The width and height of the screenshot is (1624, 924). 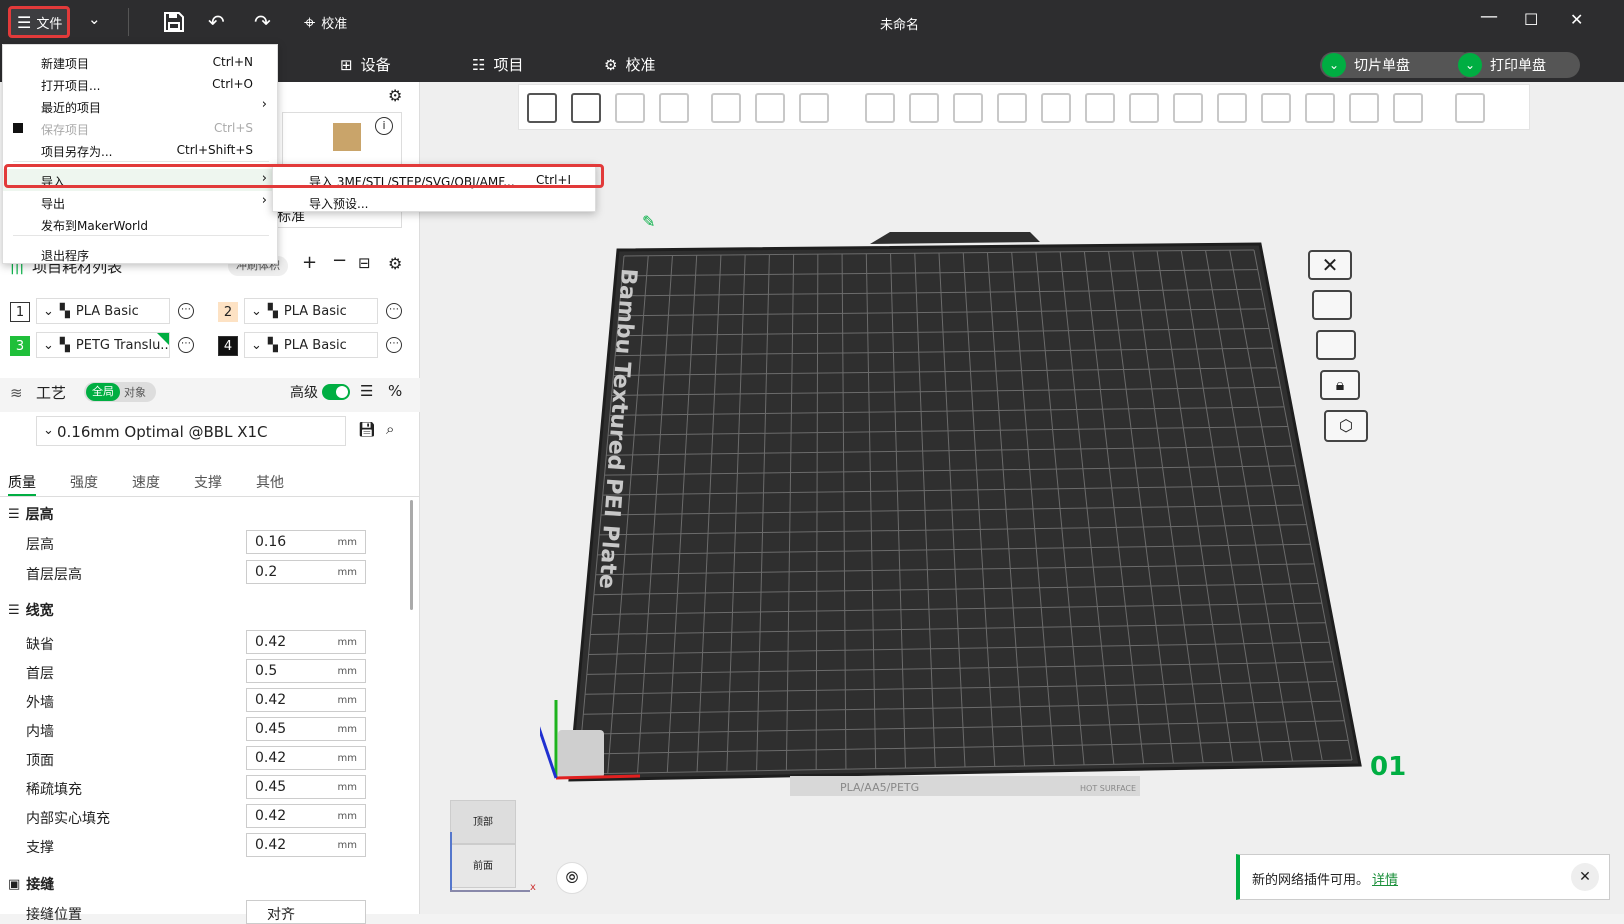 What do you see at coordinates (497, 64) in the screenshot?
I see `tab-project: ☷ 项目` at bounding box center [497, 64].